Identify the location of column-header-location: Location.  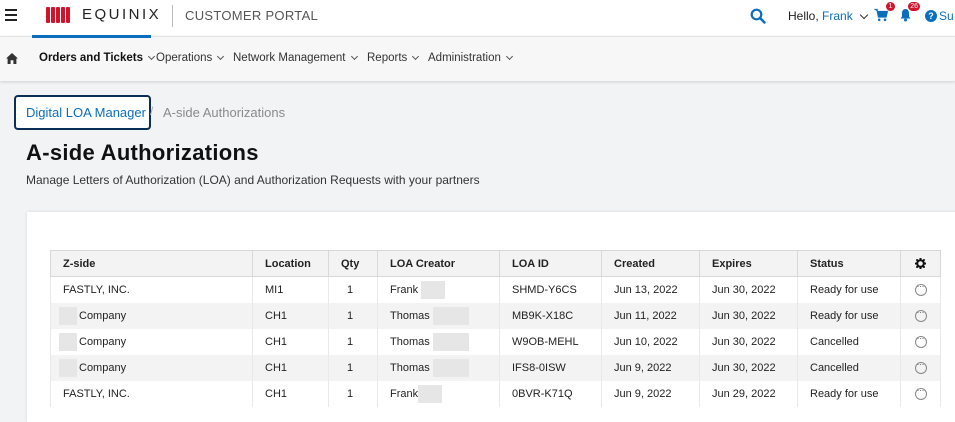
(290, 263).